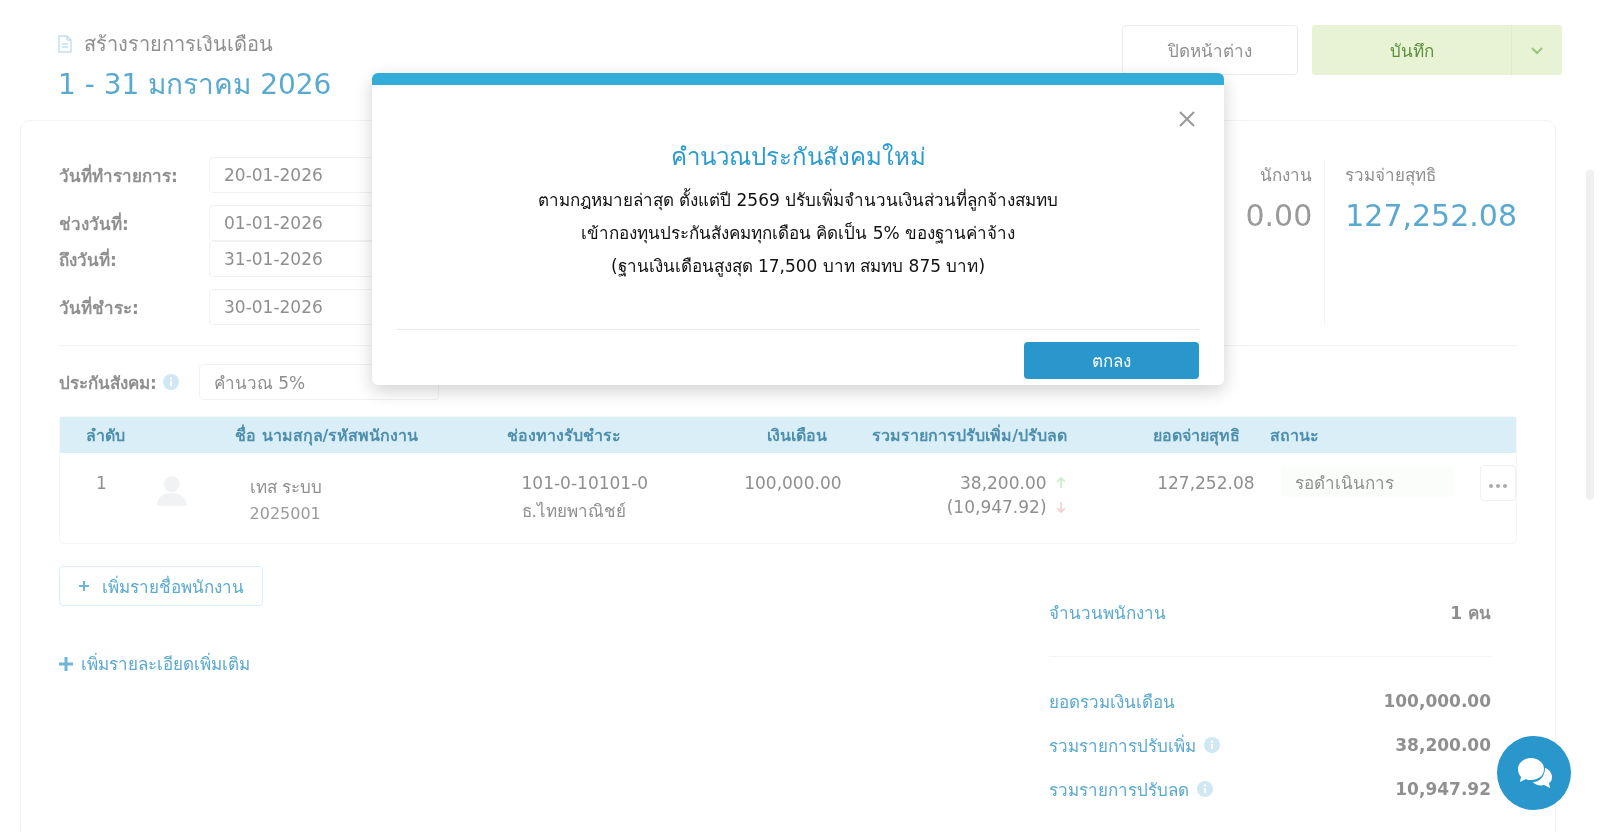 This screenshot has width=1600, height=832. What do you see at coordinates (94, 223) in the screenshot?
I see `field-label: ช่วงวันที่:` at bounding box center [94, 223].